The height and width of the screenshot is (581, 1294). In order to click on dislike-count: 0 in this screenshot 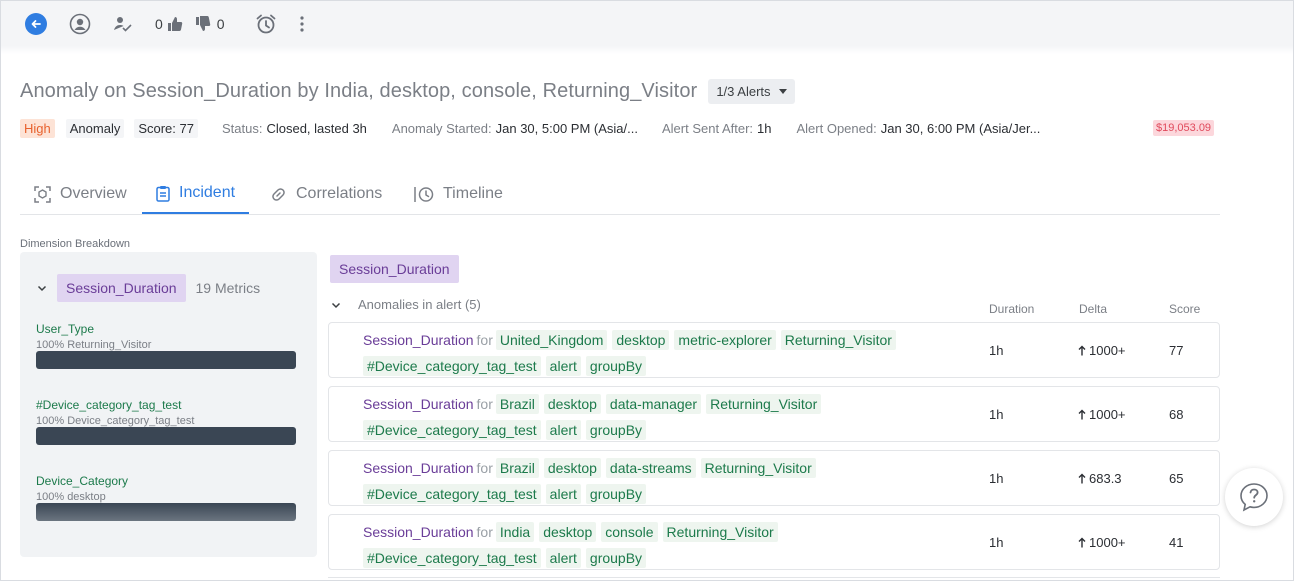, I will do `click(220, 23)`.